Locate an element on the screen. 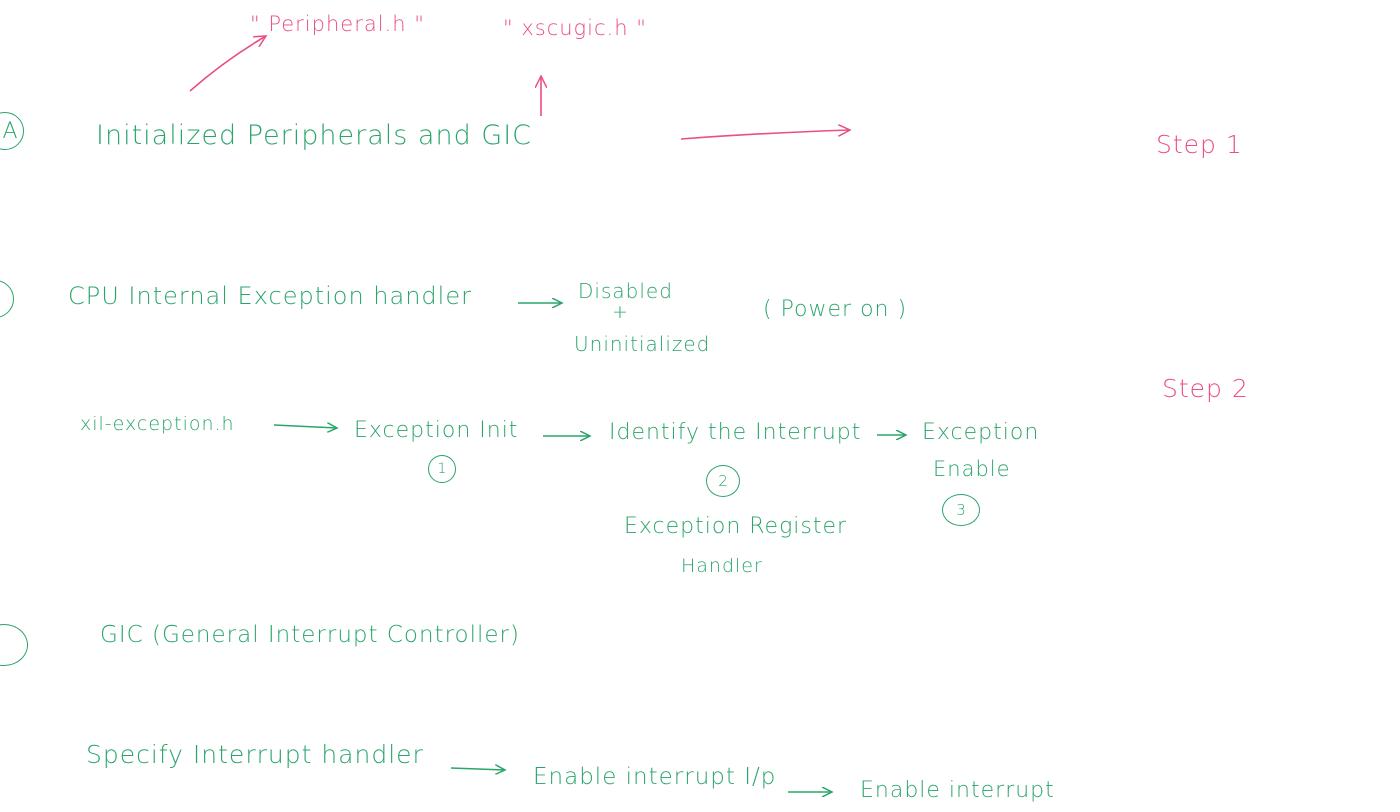 This screenshot has width=1400, height=812. xil-exception-h-label: xil-exception.h is located at coordinates (157, 424).